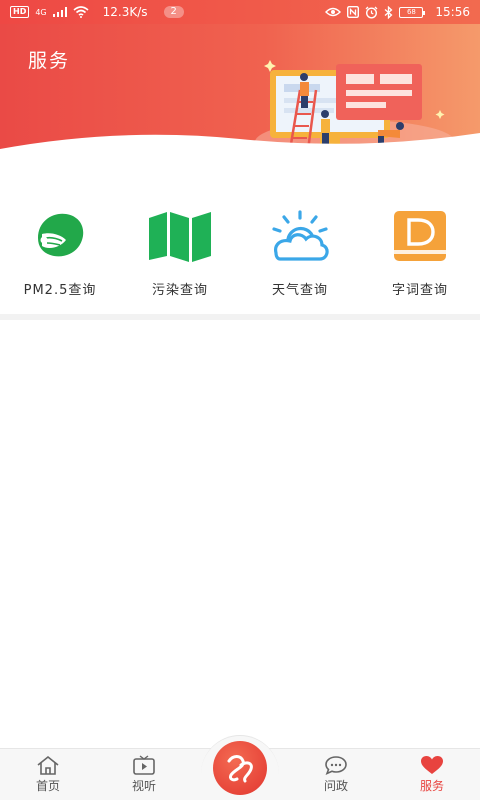 The width and height of the screenshot is (480, 800). Describe the element at coordinates (179, 290) in the screenshot. I see `service-label: 污染查询` at that location.